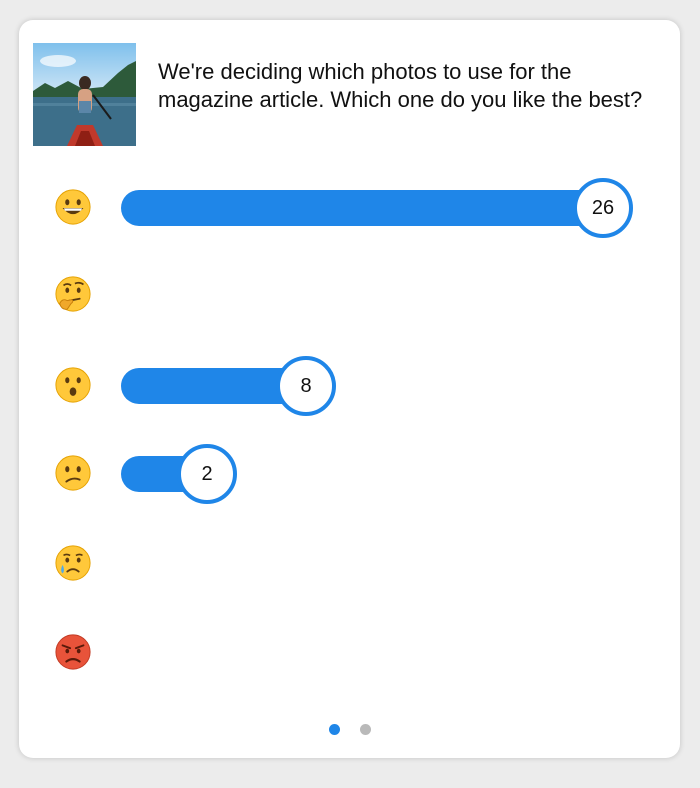 This screenshot has width=700, height=788. What do you see at coordinates (207, 474) in the screenshot?
I see `vote-count-bubble: 2` at bounding box center [207, 474].